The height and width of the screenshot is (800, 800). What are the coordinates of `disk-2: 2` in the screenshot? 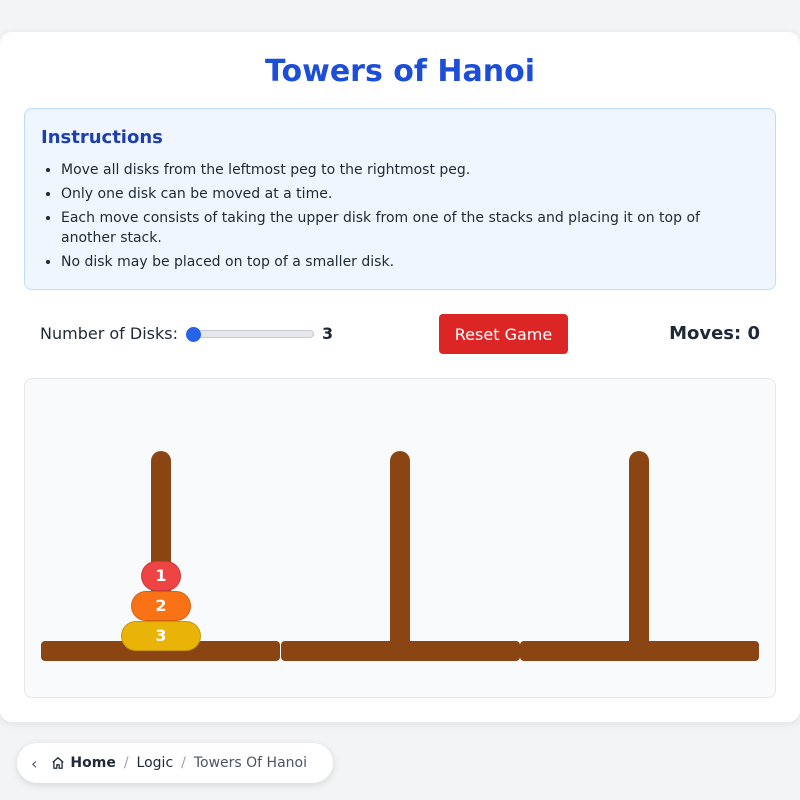 It's located at (161, 606).